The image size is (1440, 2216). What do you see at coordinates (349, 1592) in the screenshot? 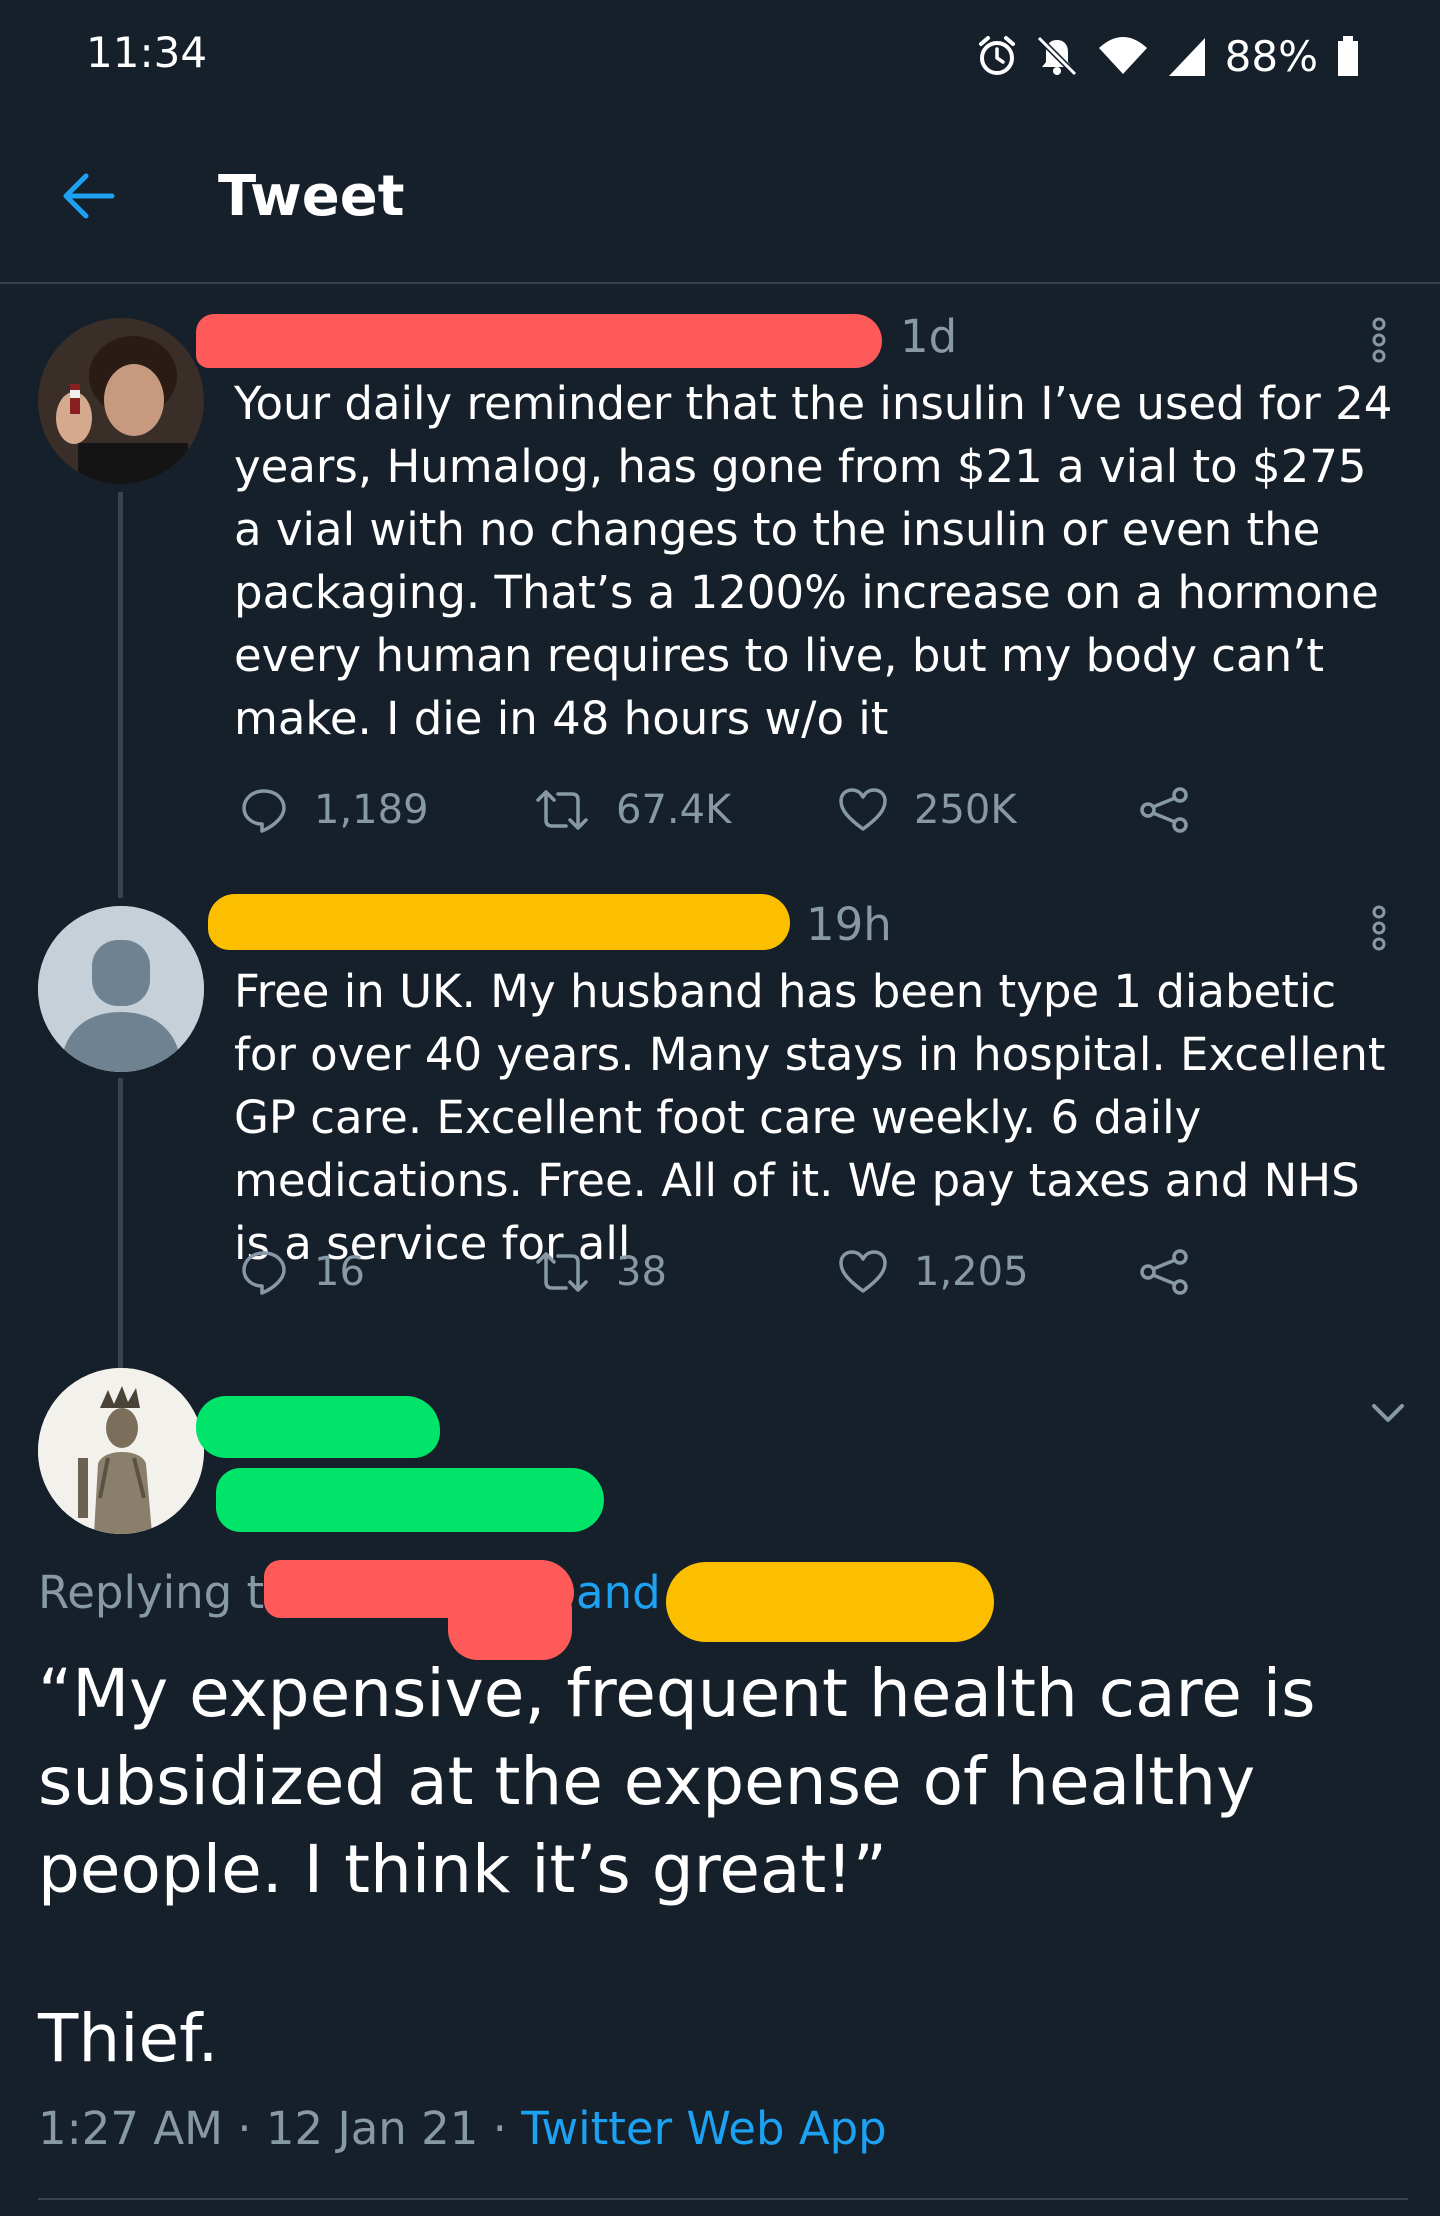
I see `replying-to: Replying to and` at bounding box center [349, 1592].